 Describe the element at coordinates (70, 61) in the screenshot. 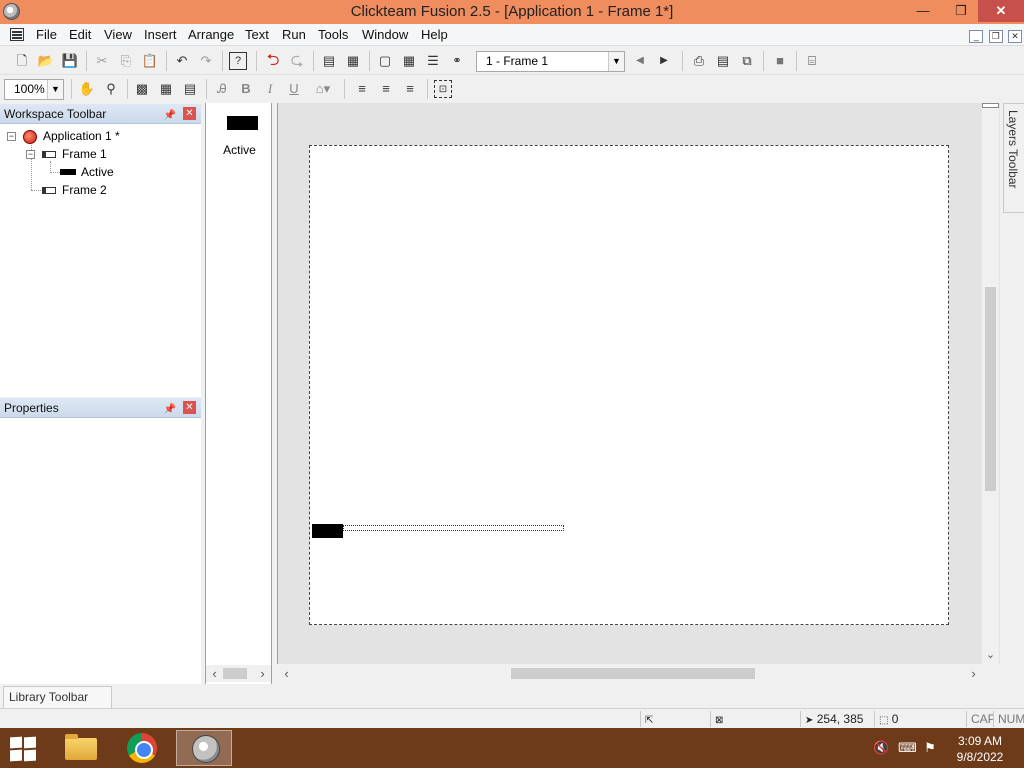

I see `save-icon: 💾` at that location.